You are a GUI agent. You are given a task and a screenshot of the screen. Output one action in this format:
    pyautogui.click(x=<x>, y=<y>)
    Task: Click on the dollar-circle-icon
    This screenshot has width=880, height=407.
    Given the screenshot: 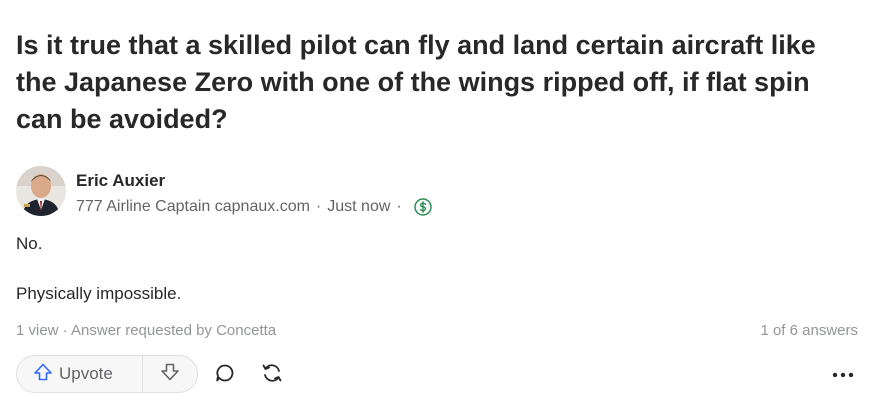 What is the action you would take?
    pyautogui.click(x=422, y=207)
    